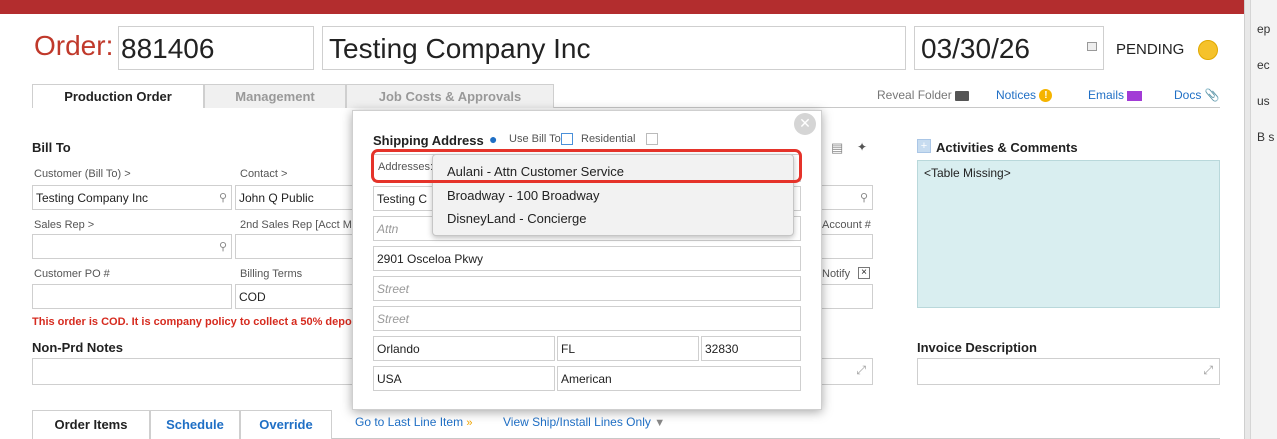  What do you see at coordinates (1266, 137) in the screenshot?
I see `side-fragment: B s` at bounding box center [1266, 137].